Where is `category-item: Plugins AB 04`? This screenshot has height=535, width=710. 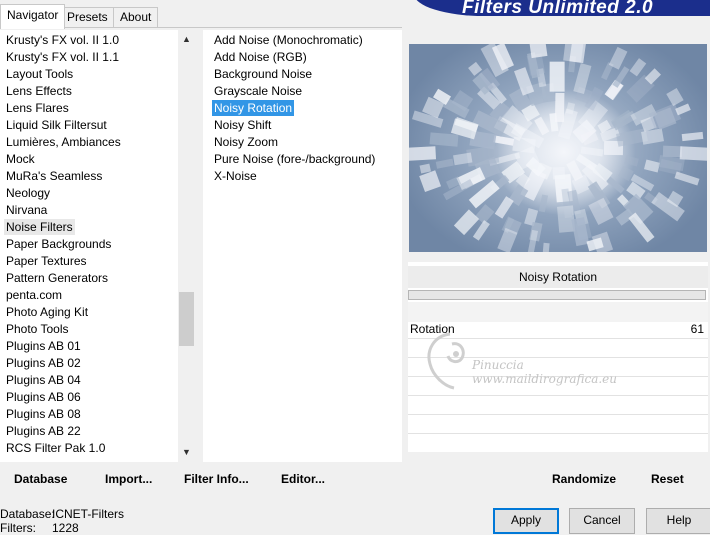 category-item: Plugins AB 04 is located at coordinates (43, 380).